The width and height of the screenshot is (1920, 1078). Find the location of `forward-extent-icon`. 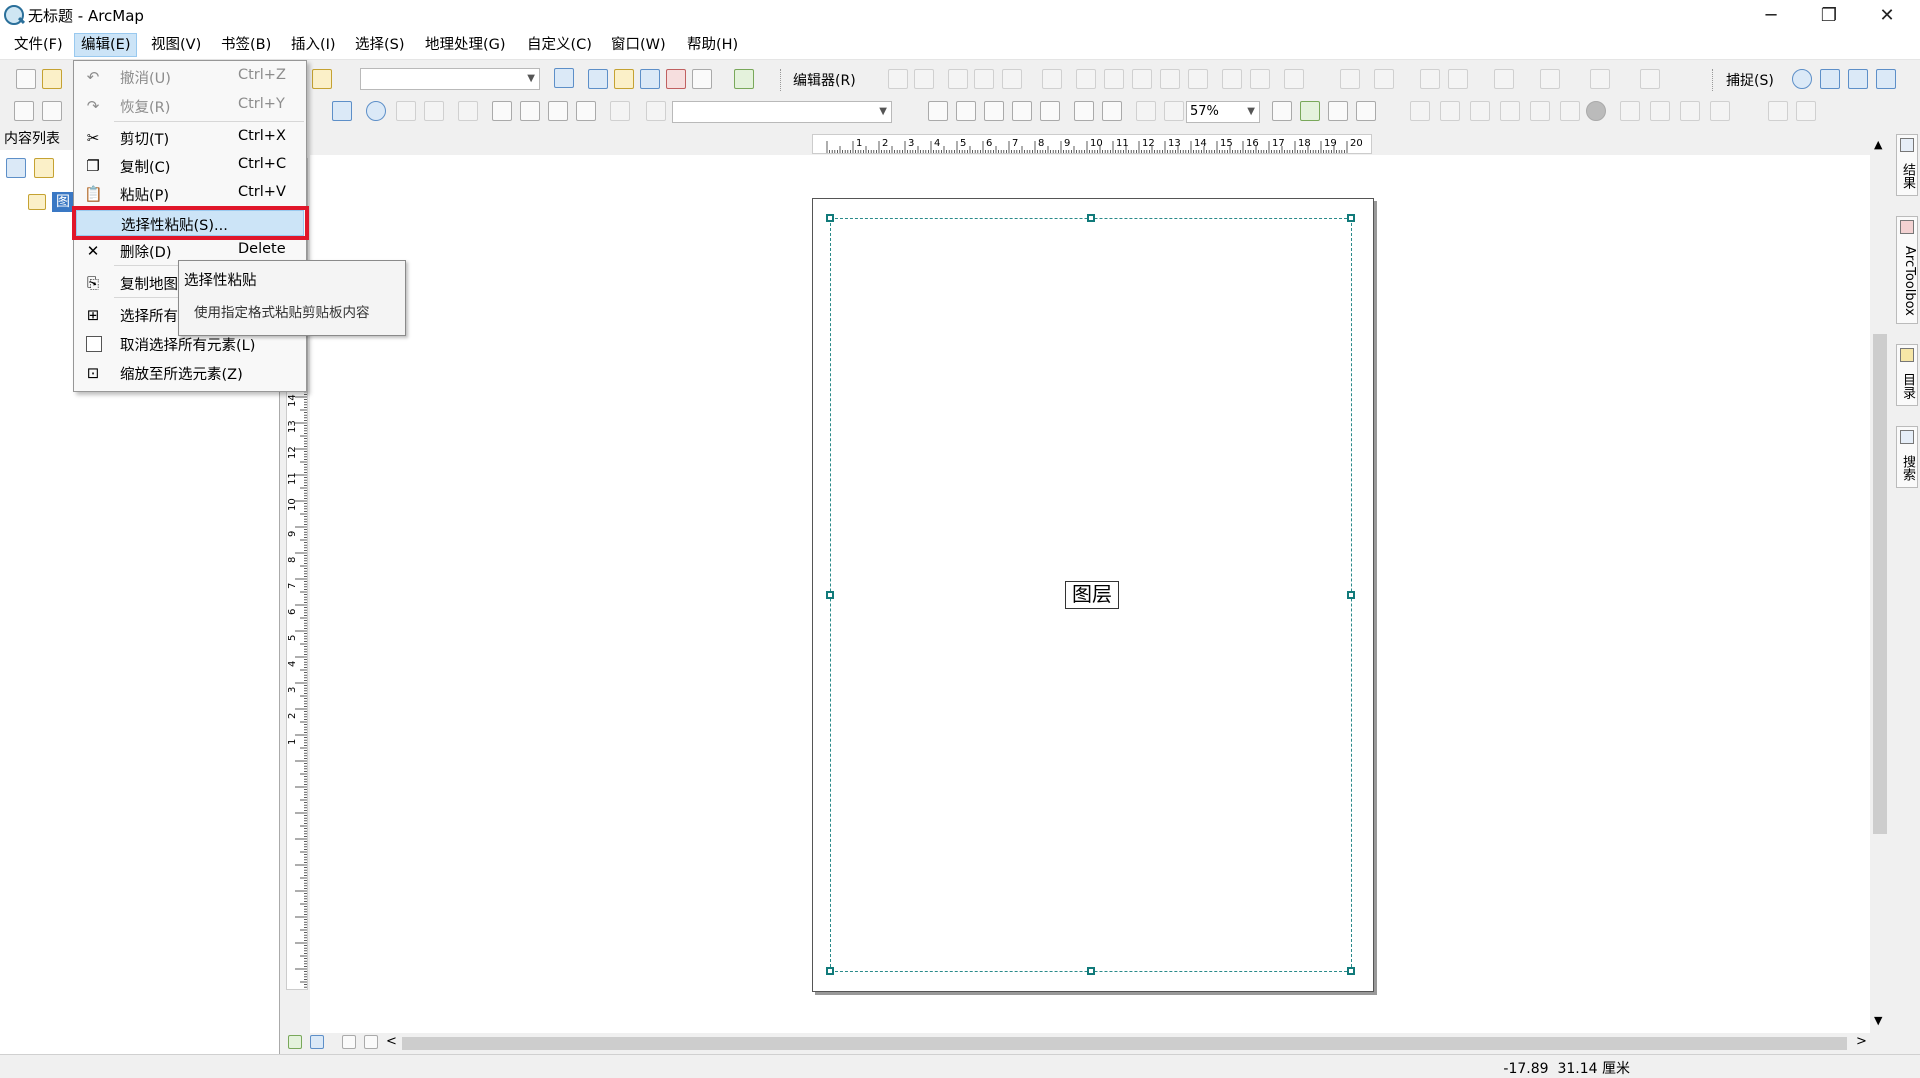

forward-extent-icon is located at coordinates (1174, 111).